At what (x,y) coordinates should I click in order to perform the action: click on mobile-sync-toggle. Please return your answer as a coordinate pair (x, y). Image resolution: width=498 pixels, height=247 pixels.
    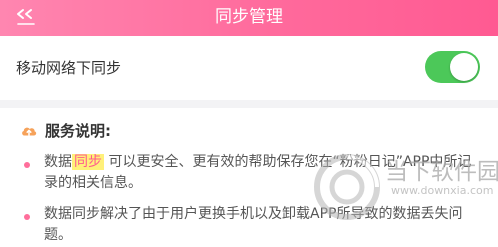
    Looking at the image, I should click on (452, 67).